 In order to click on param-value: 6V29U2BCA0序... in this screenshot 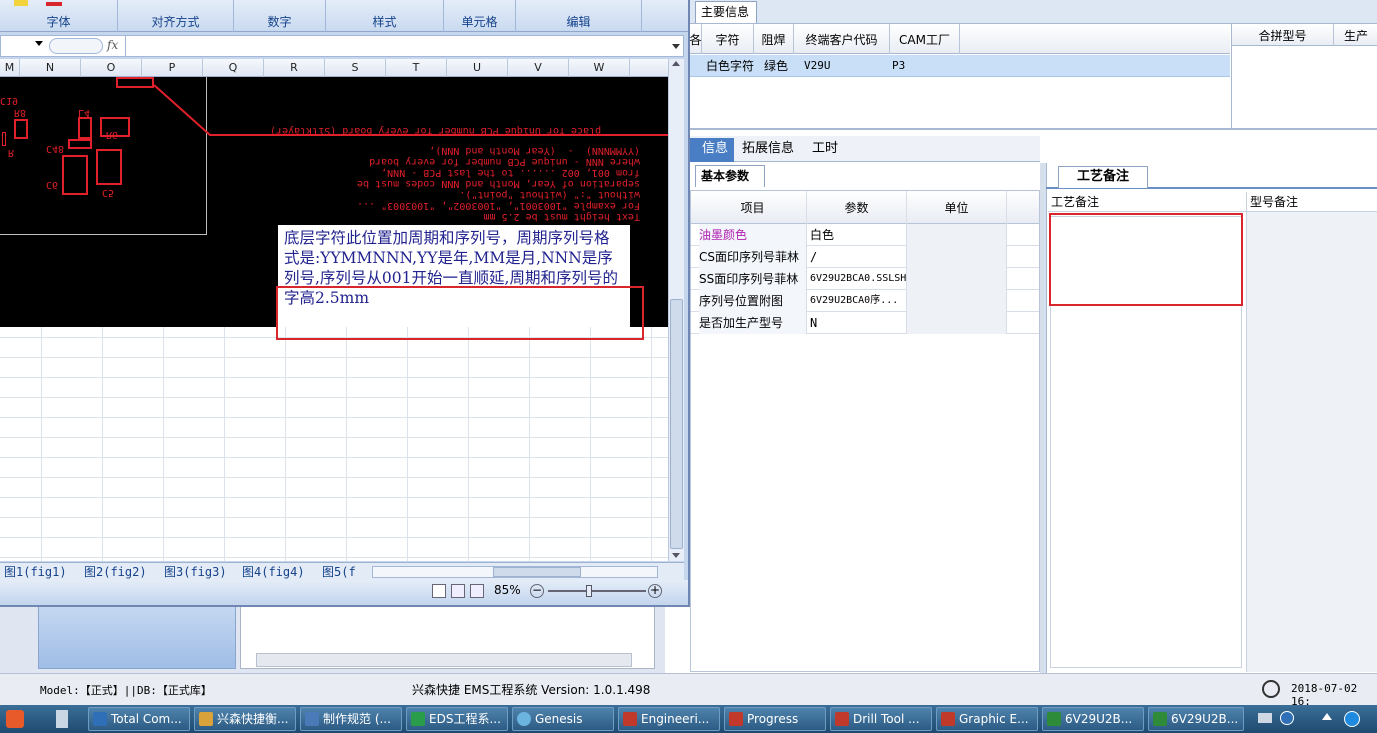, I will do `click(857, 301)`.